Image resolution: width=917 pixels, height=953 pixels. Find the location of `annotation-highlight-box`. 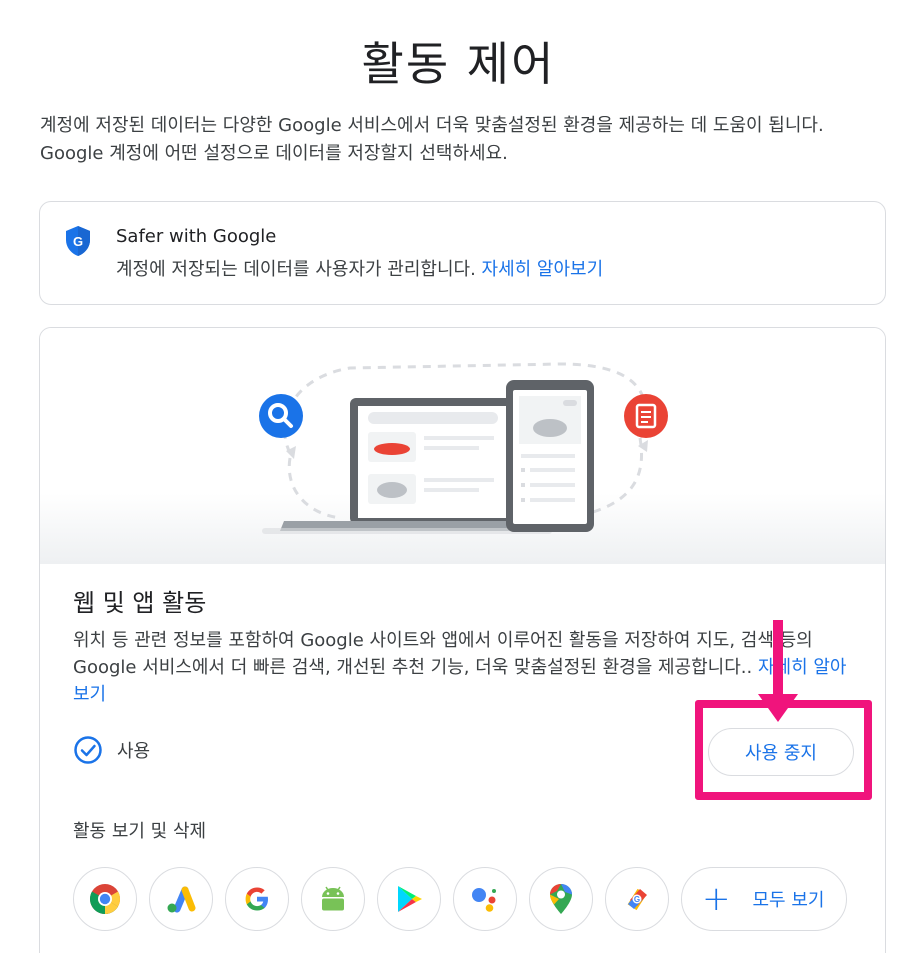

annotation-highlight-box is located at coordinates (783, 750).